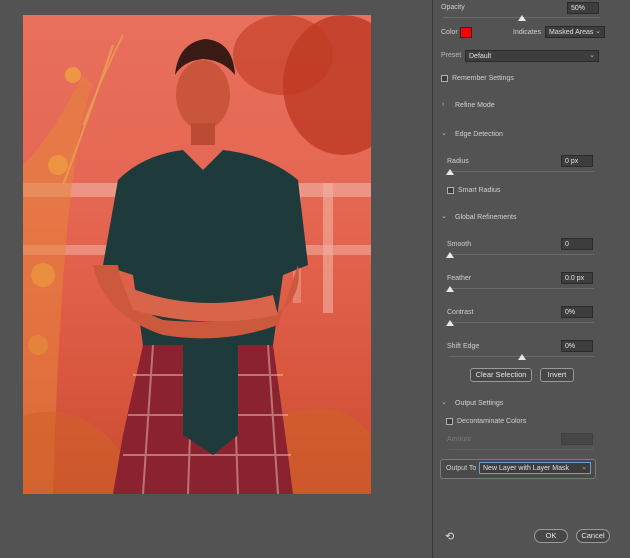 Image resolution: width=630 pixels, height=558 pixels. Describe the element at coordinates (450, 255) in the screenshot. I see `smooth-slider-thumb` at that location.